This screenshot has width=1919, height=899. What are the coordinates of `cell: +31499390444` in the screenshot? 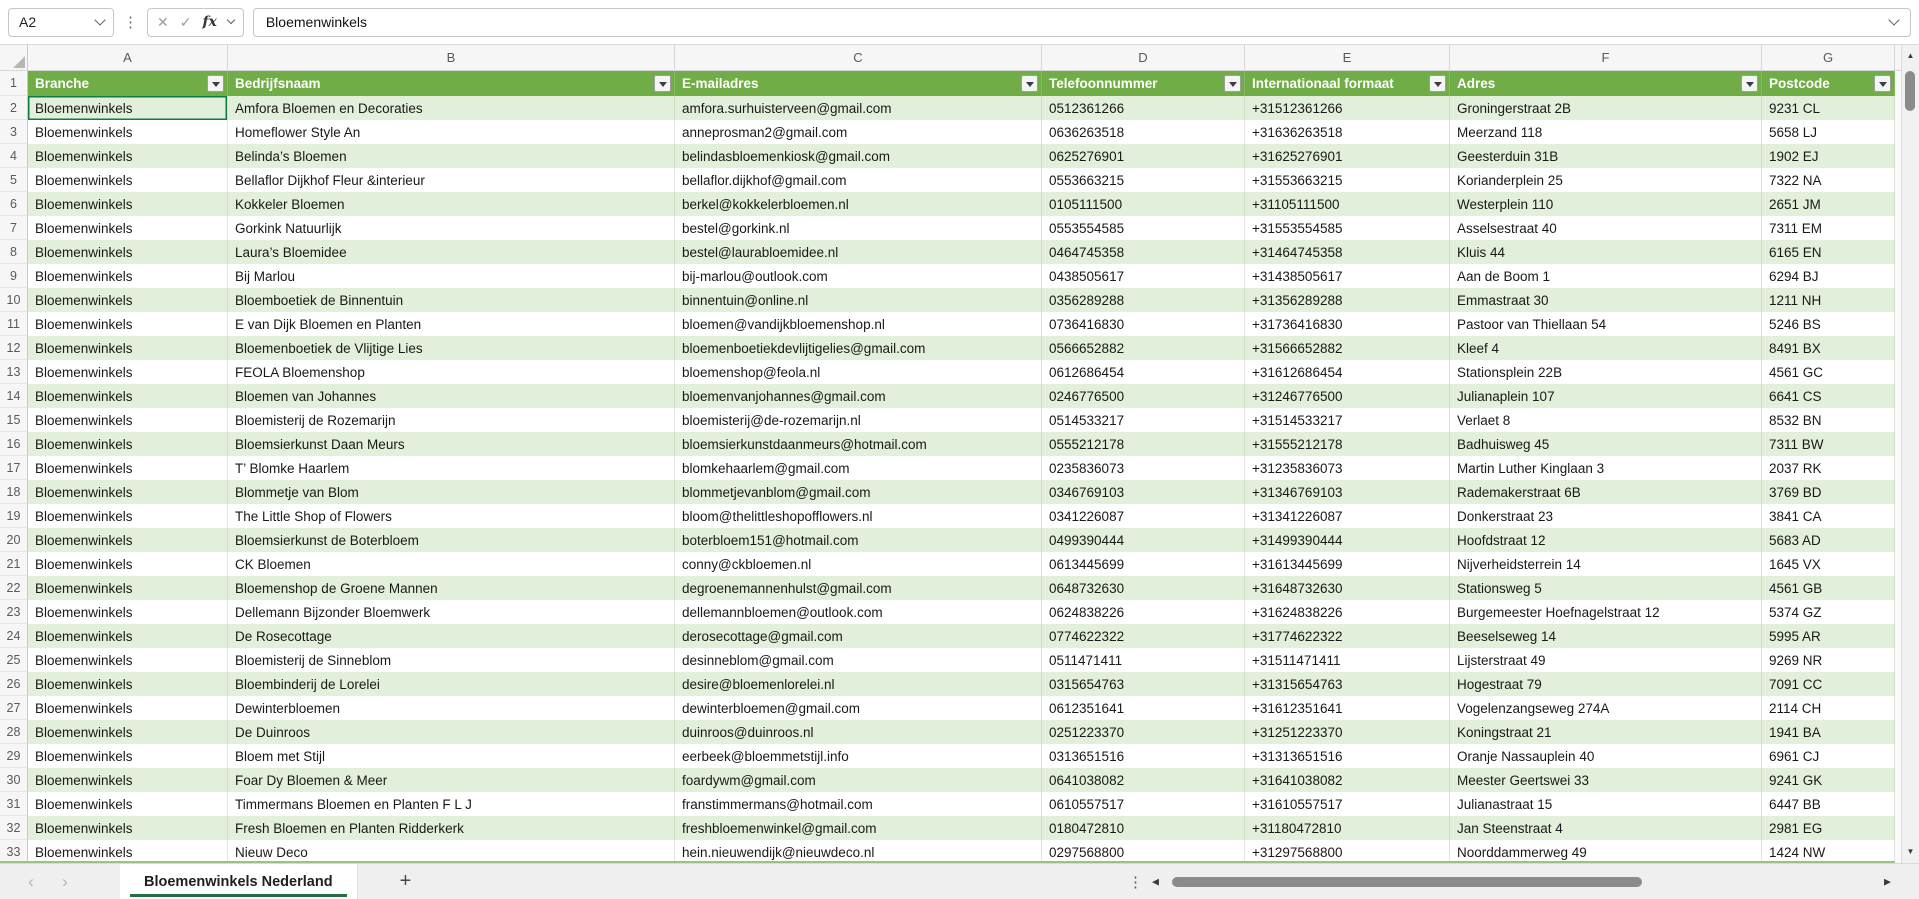 It's located at (1347, 540).